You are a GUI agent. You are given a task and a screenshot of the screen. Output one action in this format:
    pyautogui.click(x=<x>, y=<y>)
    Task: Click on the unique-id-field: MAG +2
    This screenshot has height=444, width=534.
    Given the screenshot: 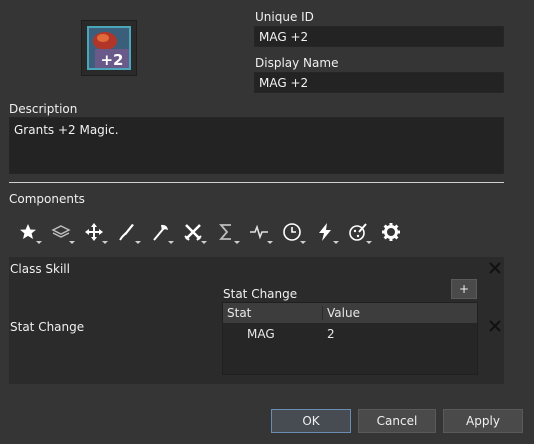 What is the action you would take?
    pyautogui.click(x=379, y=36)
    